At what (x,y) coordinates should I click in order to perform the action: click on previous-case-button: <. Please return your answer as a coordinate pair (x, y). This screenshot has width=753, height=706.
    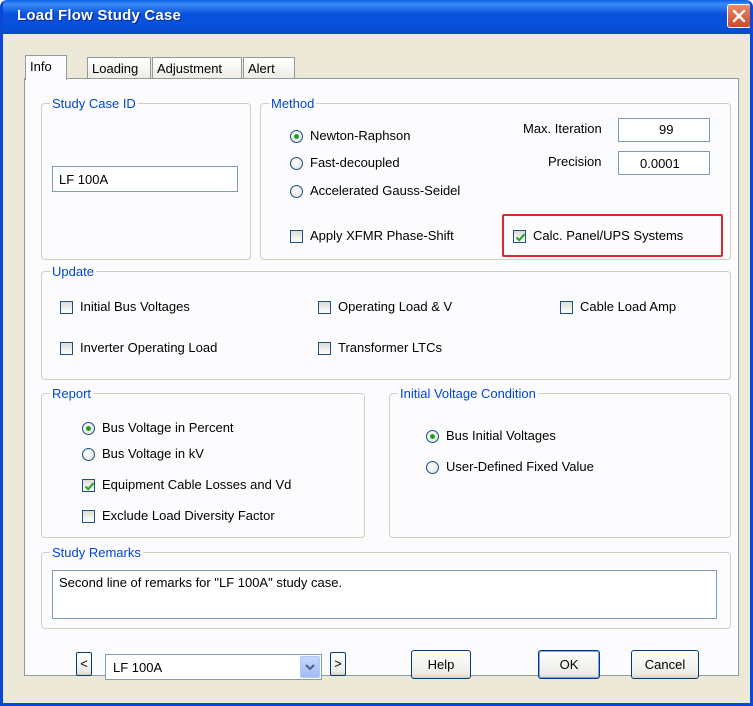
    Looking at the image, I should click on (84, 664).